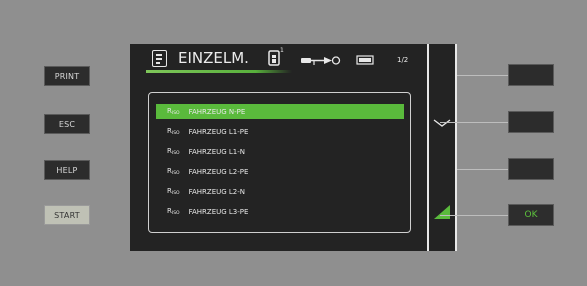  What do you see at coordinates (280, 191) in the screenshot?
I see `list-item: RISO FAHRZEUG L2-N` at bounding box center [280, 191].